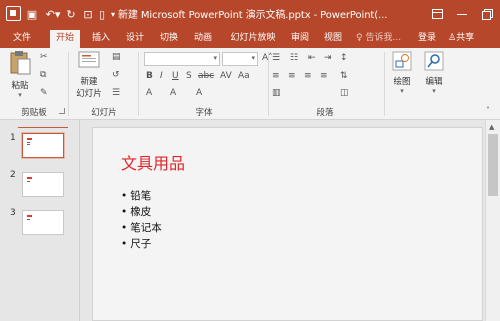 Image resolution: width=500 pixels, height=321 pixels. What do you see at coordinates (153, 162) in the screenshot?
I see `slide-title: 文具用品` at bounding box center [153, 162].